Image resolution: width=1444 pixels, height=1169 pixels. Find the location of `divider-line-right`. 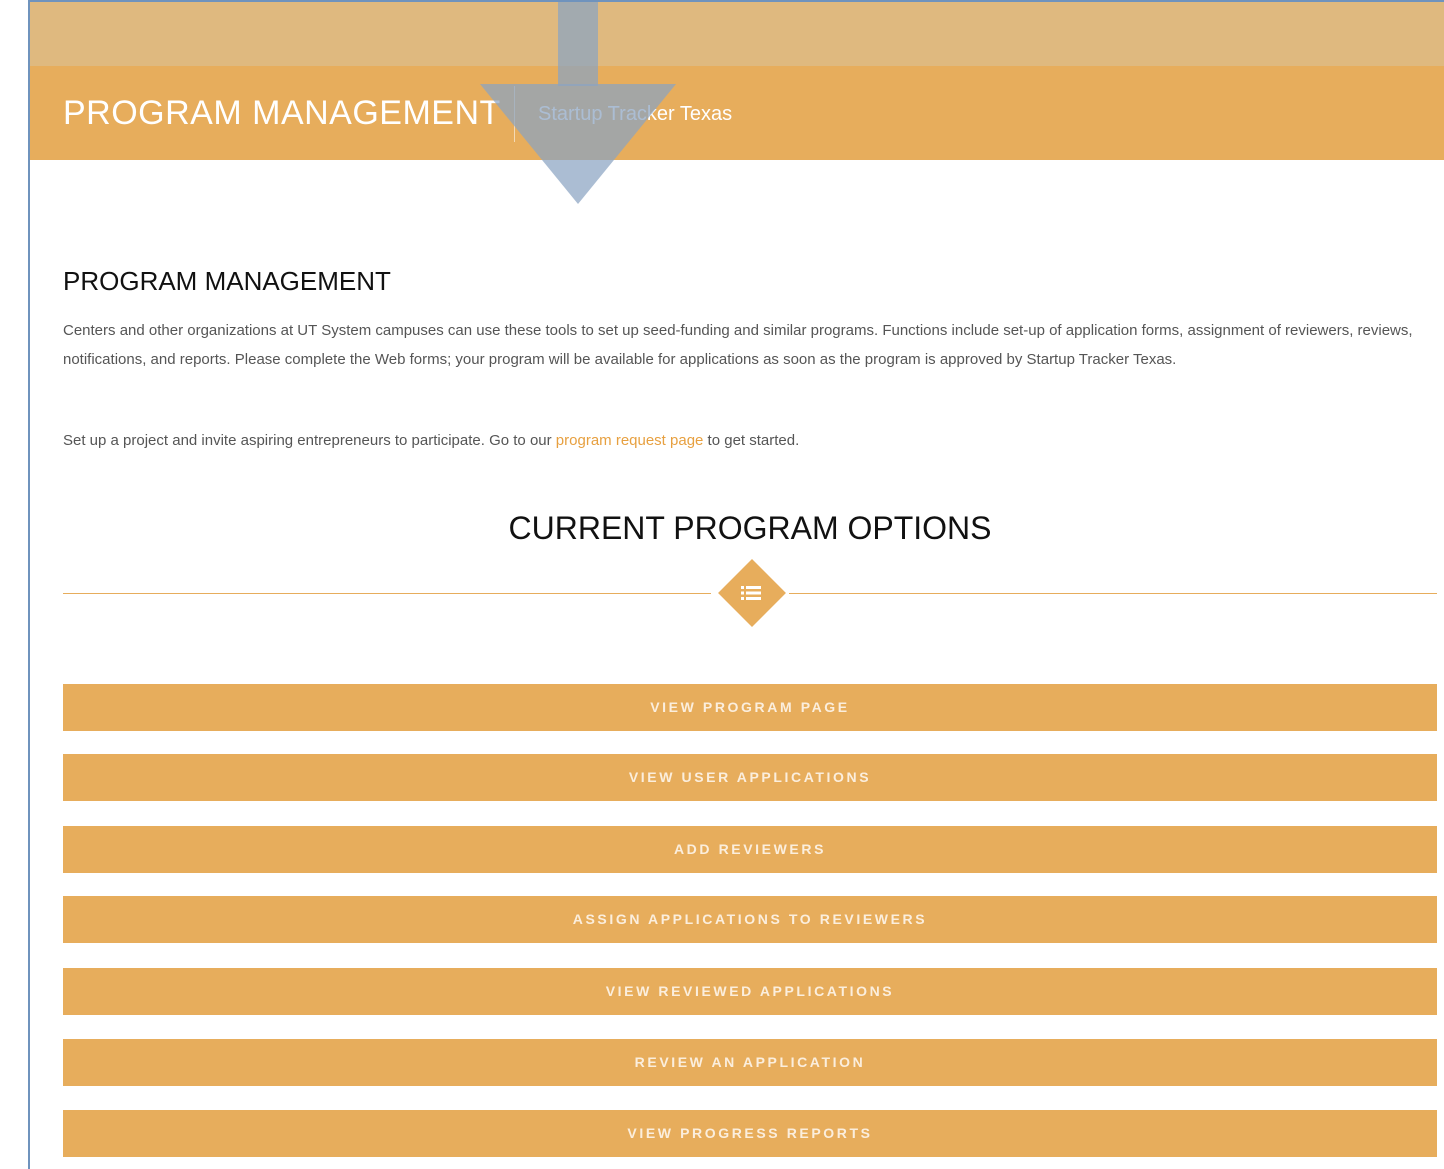

divider-line-right is located at coordinates (1113, 593).